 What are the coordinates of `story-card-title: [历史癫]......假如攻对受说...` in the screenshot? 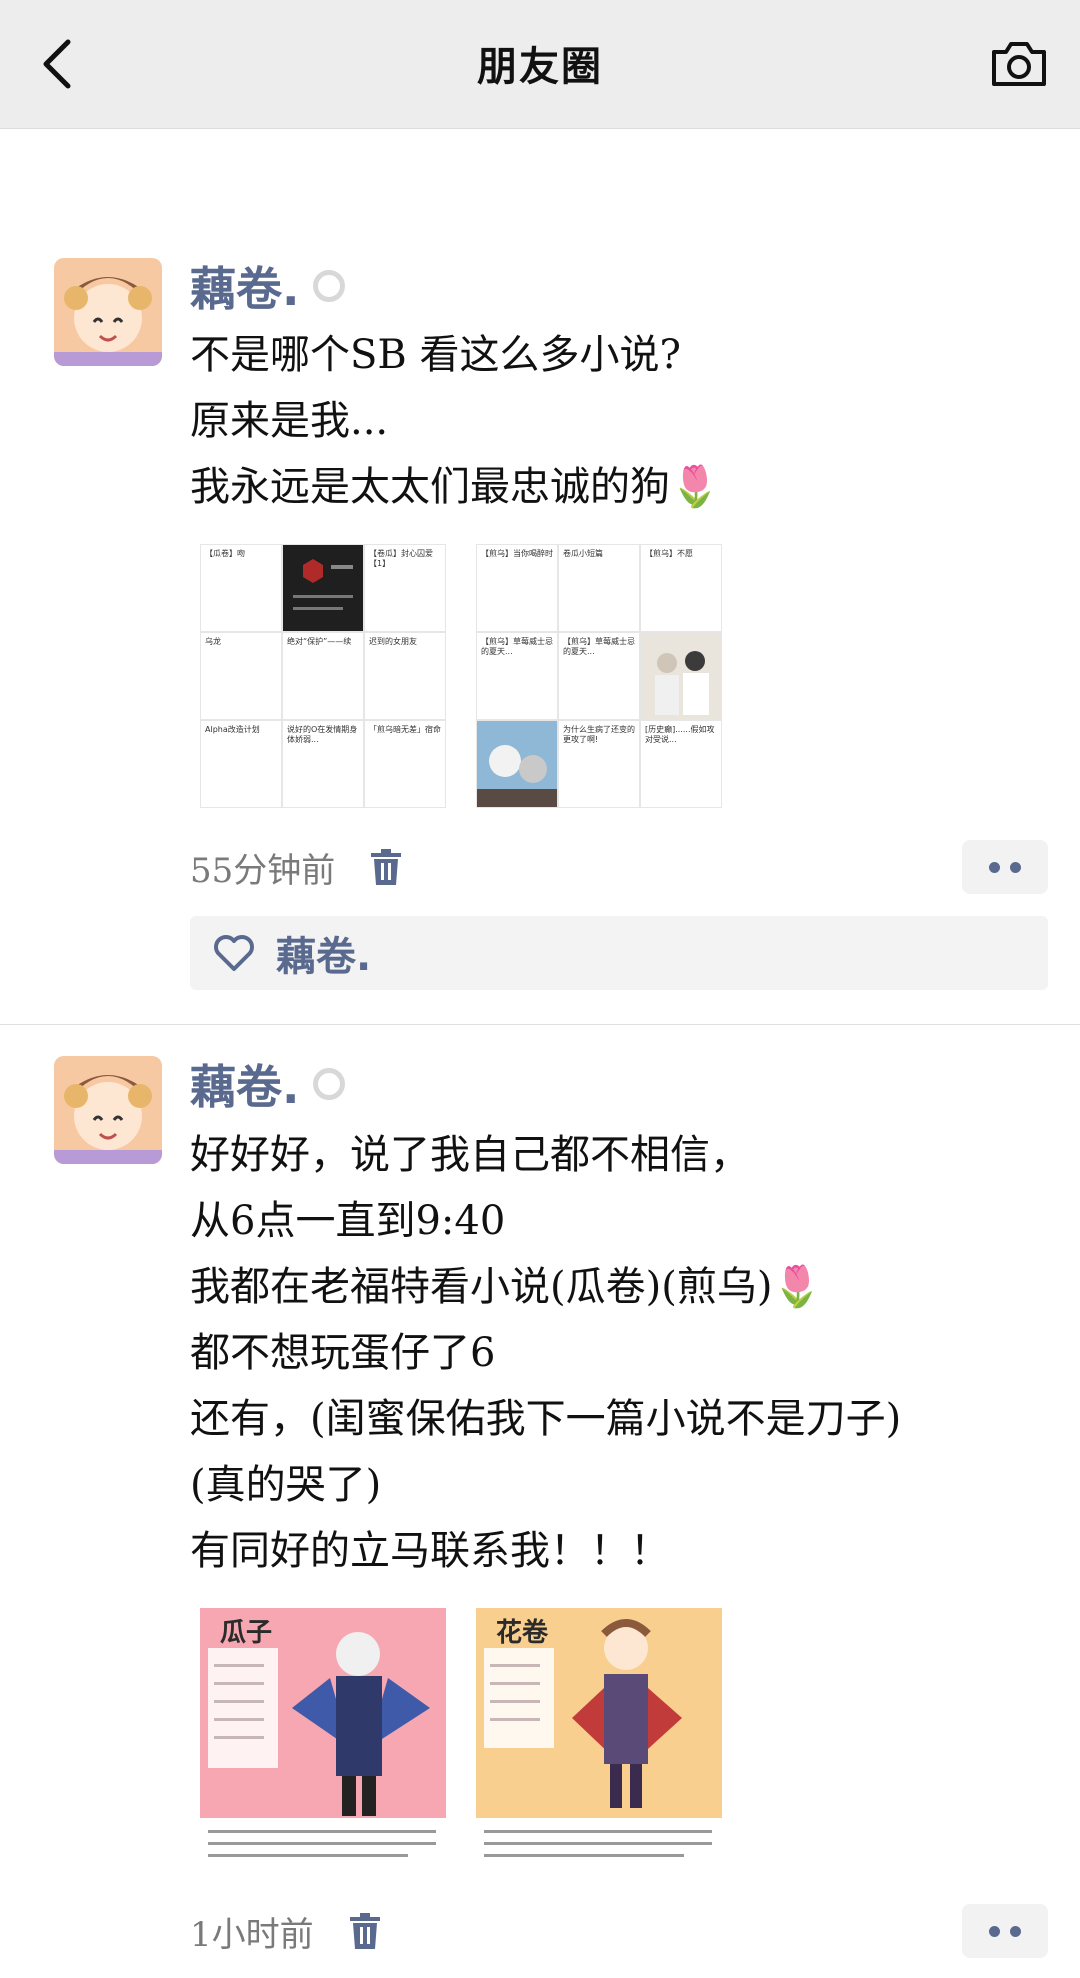 It's located at (680, 734).